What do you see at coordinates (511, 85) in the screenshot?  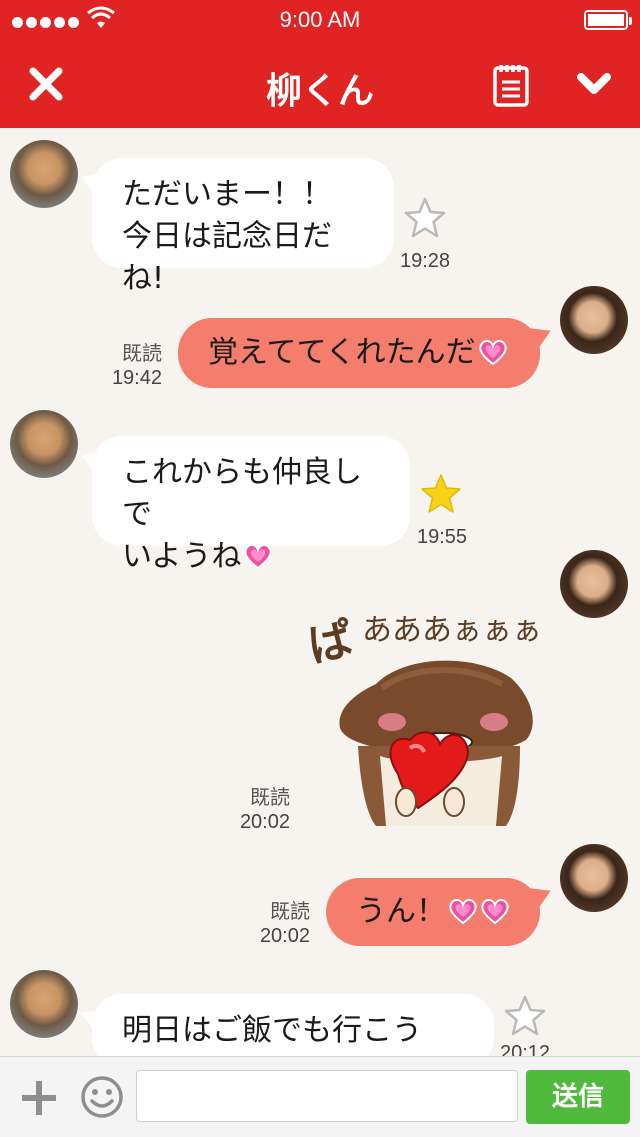 I see `notepad-icon` at bounding box center [511, 85].